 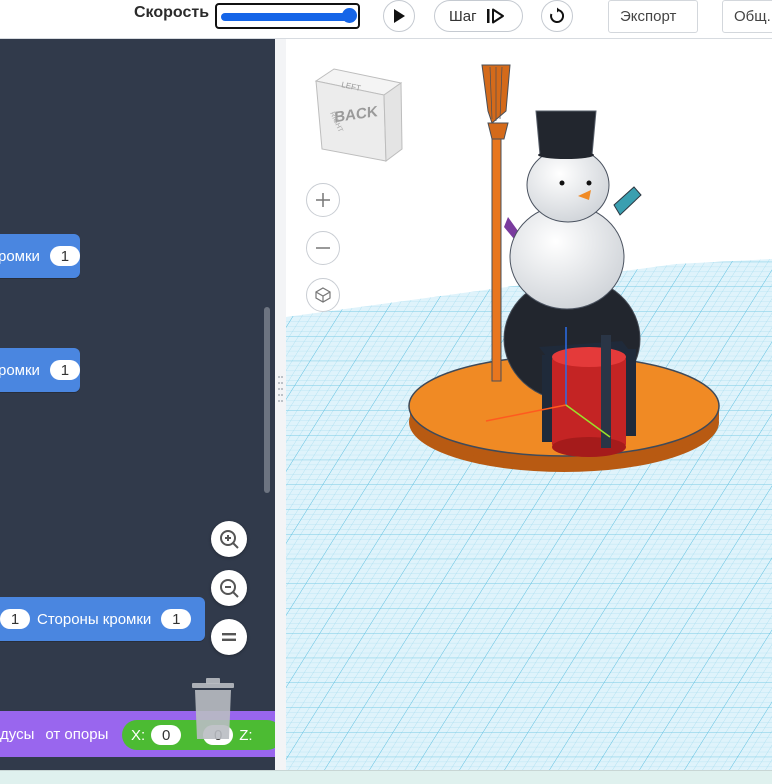 I want to click on speed-track, so click(x=287, y=17).